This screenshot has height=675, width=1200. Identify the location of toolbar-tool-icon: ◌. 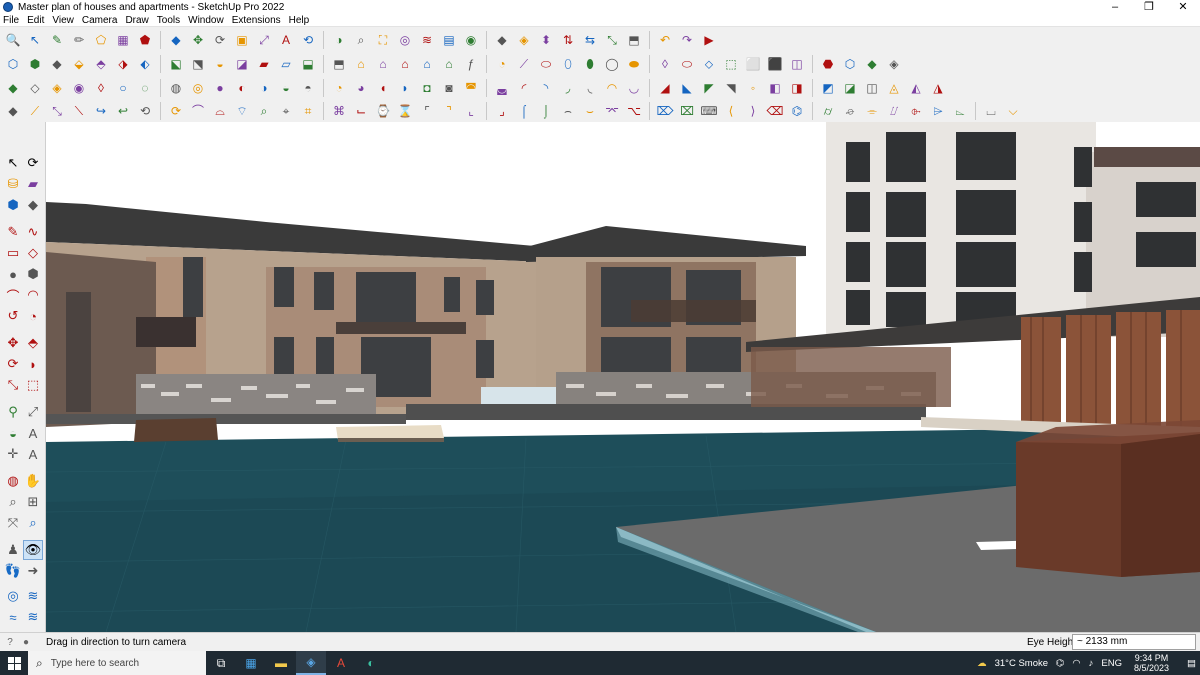
(145, 88).